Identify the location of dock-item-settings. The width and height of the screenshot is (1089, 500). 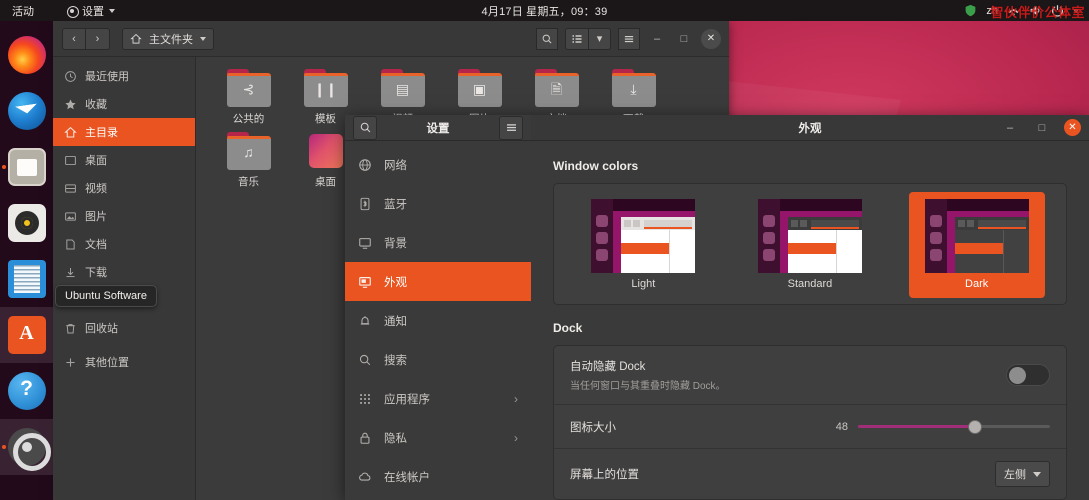
(26, 447).